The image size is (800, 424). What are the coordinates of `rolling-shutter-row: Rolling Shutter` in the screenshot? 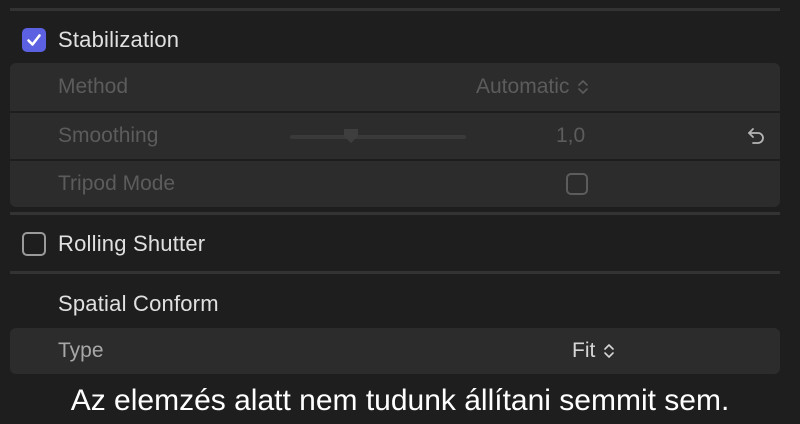 It's located at (400, 244).